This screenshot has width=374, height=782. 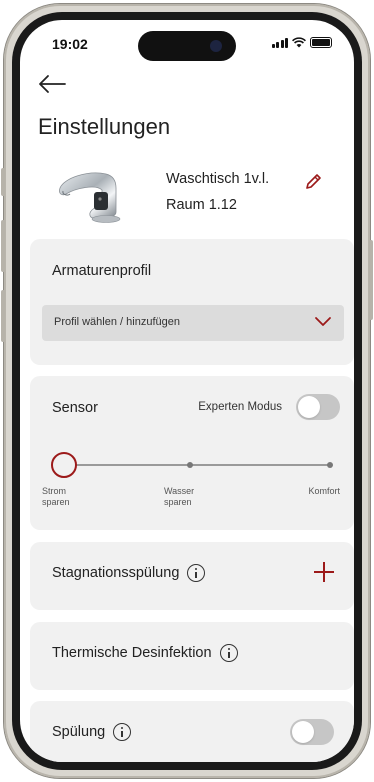 I want to click on rinse-toggle, so click(x=312, y=732).